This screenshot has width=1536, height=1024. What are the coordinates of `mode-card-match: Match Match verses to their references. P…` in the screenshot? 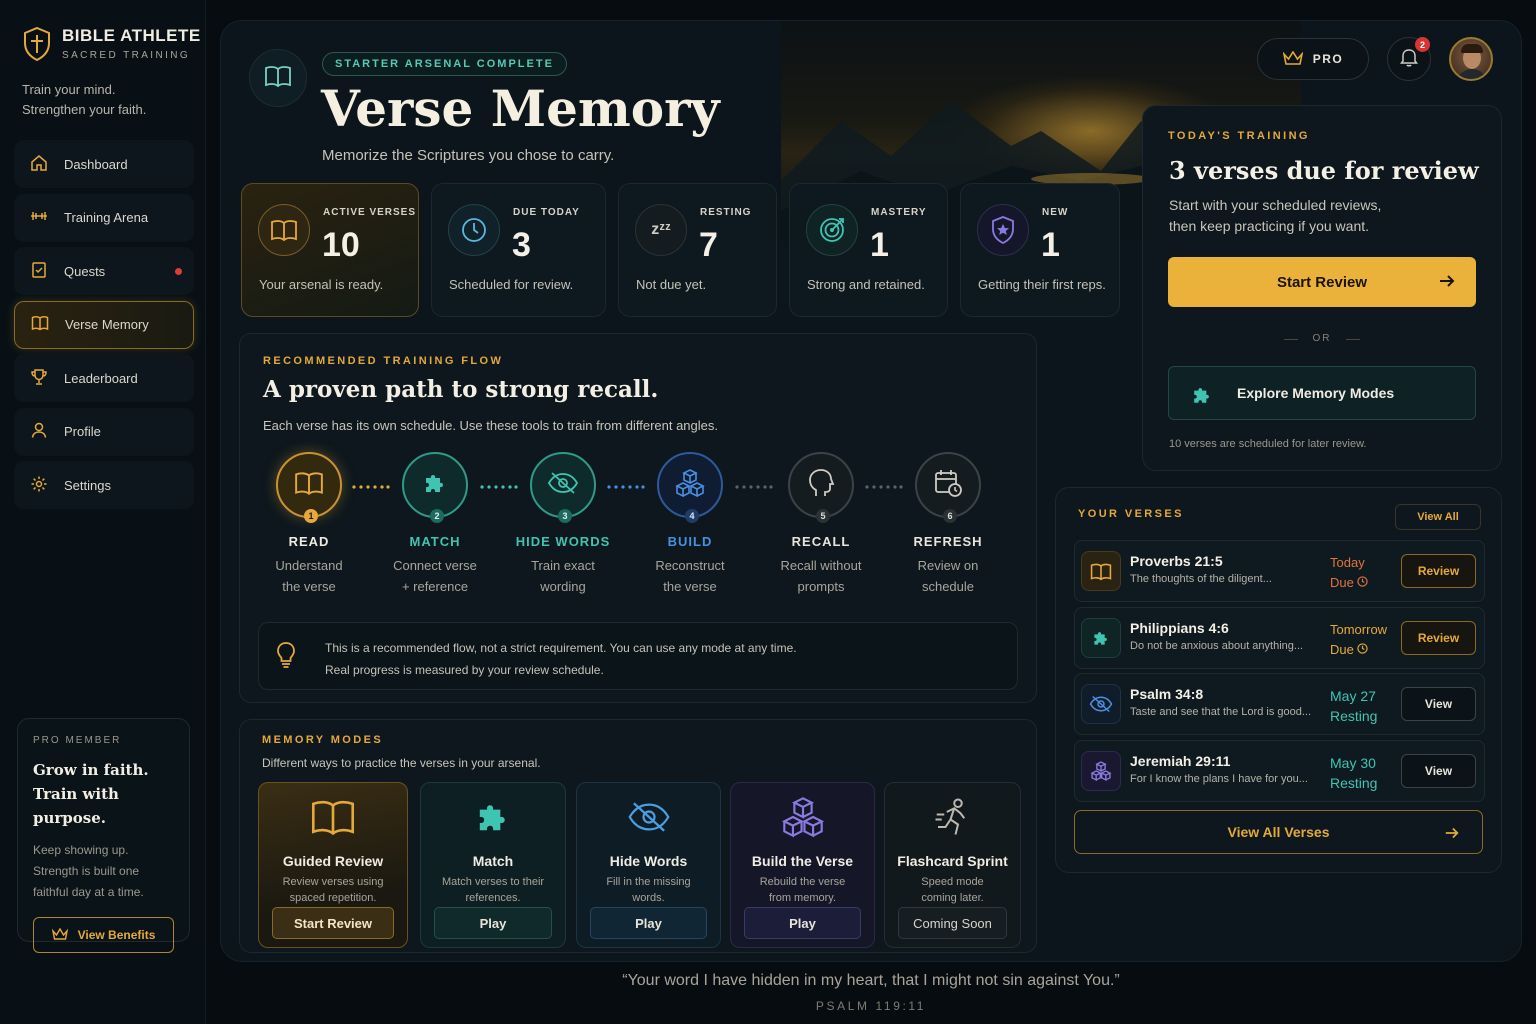 It's located at (493, 865).